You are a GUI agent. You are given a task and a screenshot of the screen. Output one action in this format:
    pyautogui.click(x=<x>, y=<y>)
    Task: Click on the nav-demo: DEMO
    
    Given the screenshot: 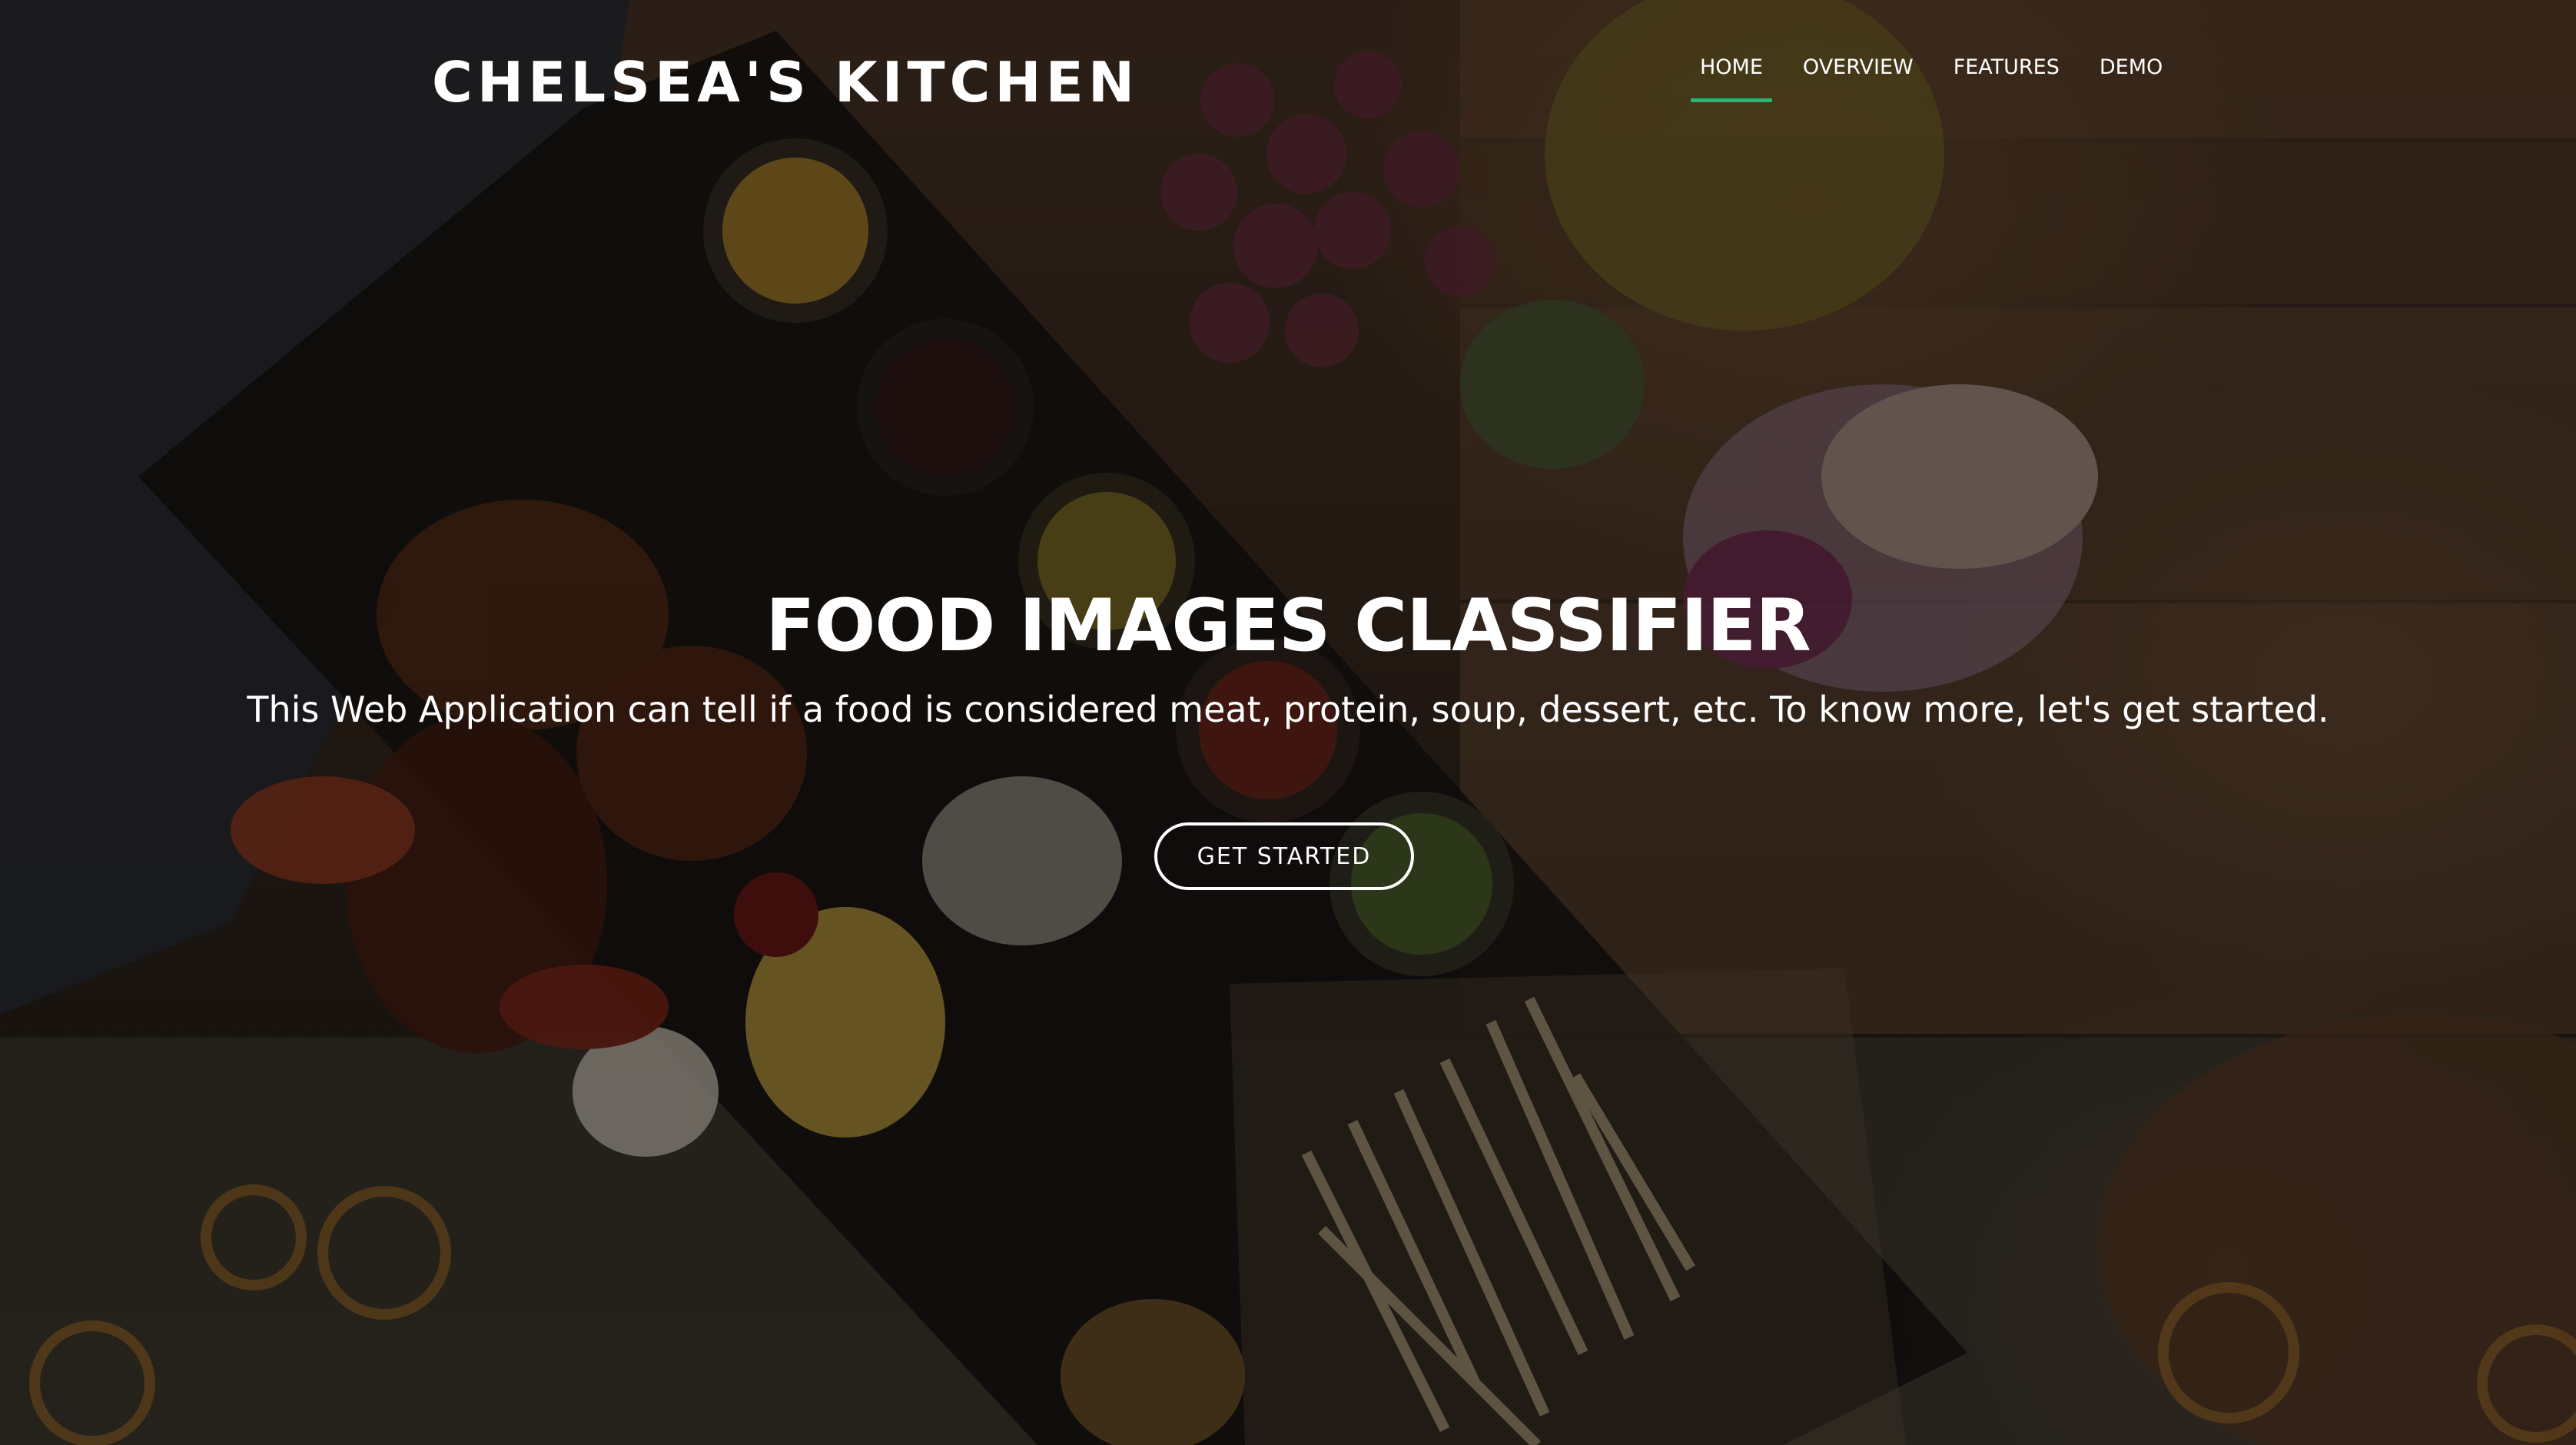 What is the action you would take?
    pyautogui.click(x=2131, y=75)
    